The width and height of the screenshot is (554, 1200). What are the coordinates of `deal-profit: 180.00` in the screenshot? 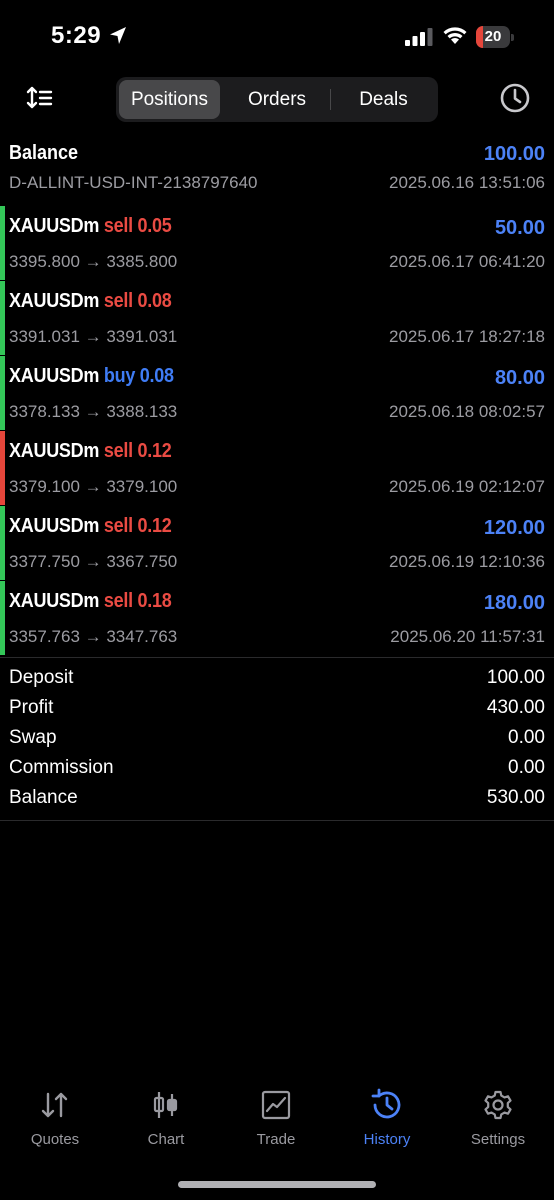 It's located at (514, 603).